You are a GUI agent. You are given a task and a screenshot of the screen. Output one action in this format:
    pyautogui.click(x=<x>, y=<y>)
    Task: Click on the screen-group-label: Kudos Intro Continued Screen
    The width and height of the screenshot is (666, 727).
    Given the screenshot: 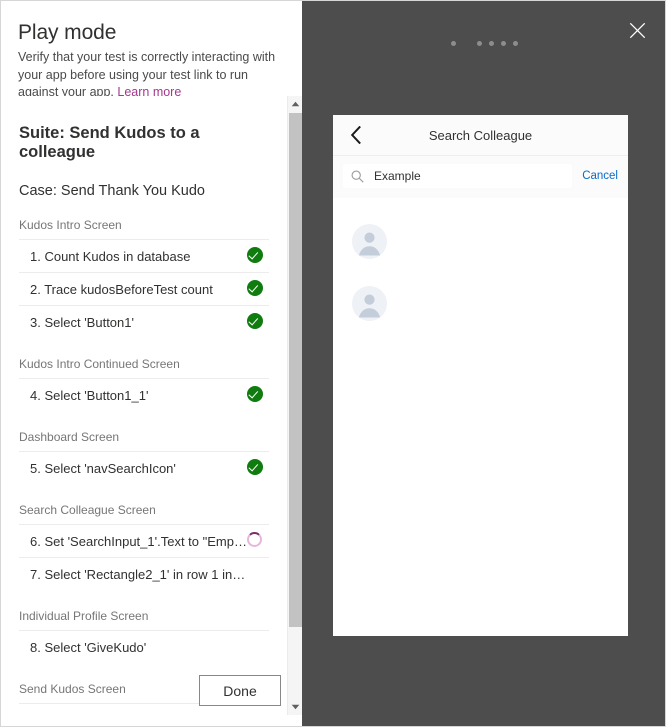 What is the action you would take?
    pyautogui.click(x=99, y=364)
    